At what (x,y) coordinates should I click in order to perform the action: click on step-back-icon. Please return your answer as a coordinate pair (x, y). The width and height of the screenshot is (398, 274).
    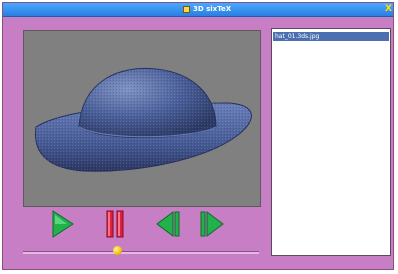
    Looking at the image, I should click on (168, 224).